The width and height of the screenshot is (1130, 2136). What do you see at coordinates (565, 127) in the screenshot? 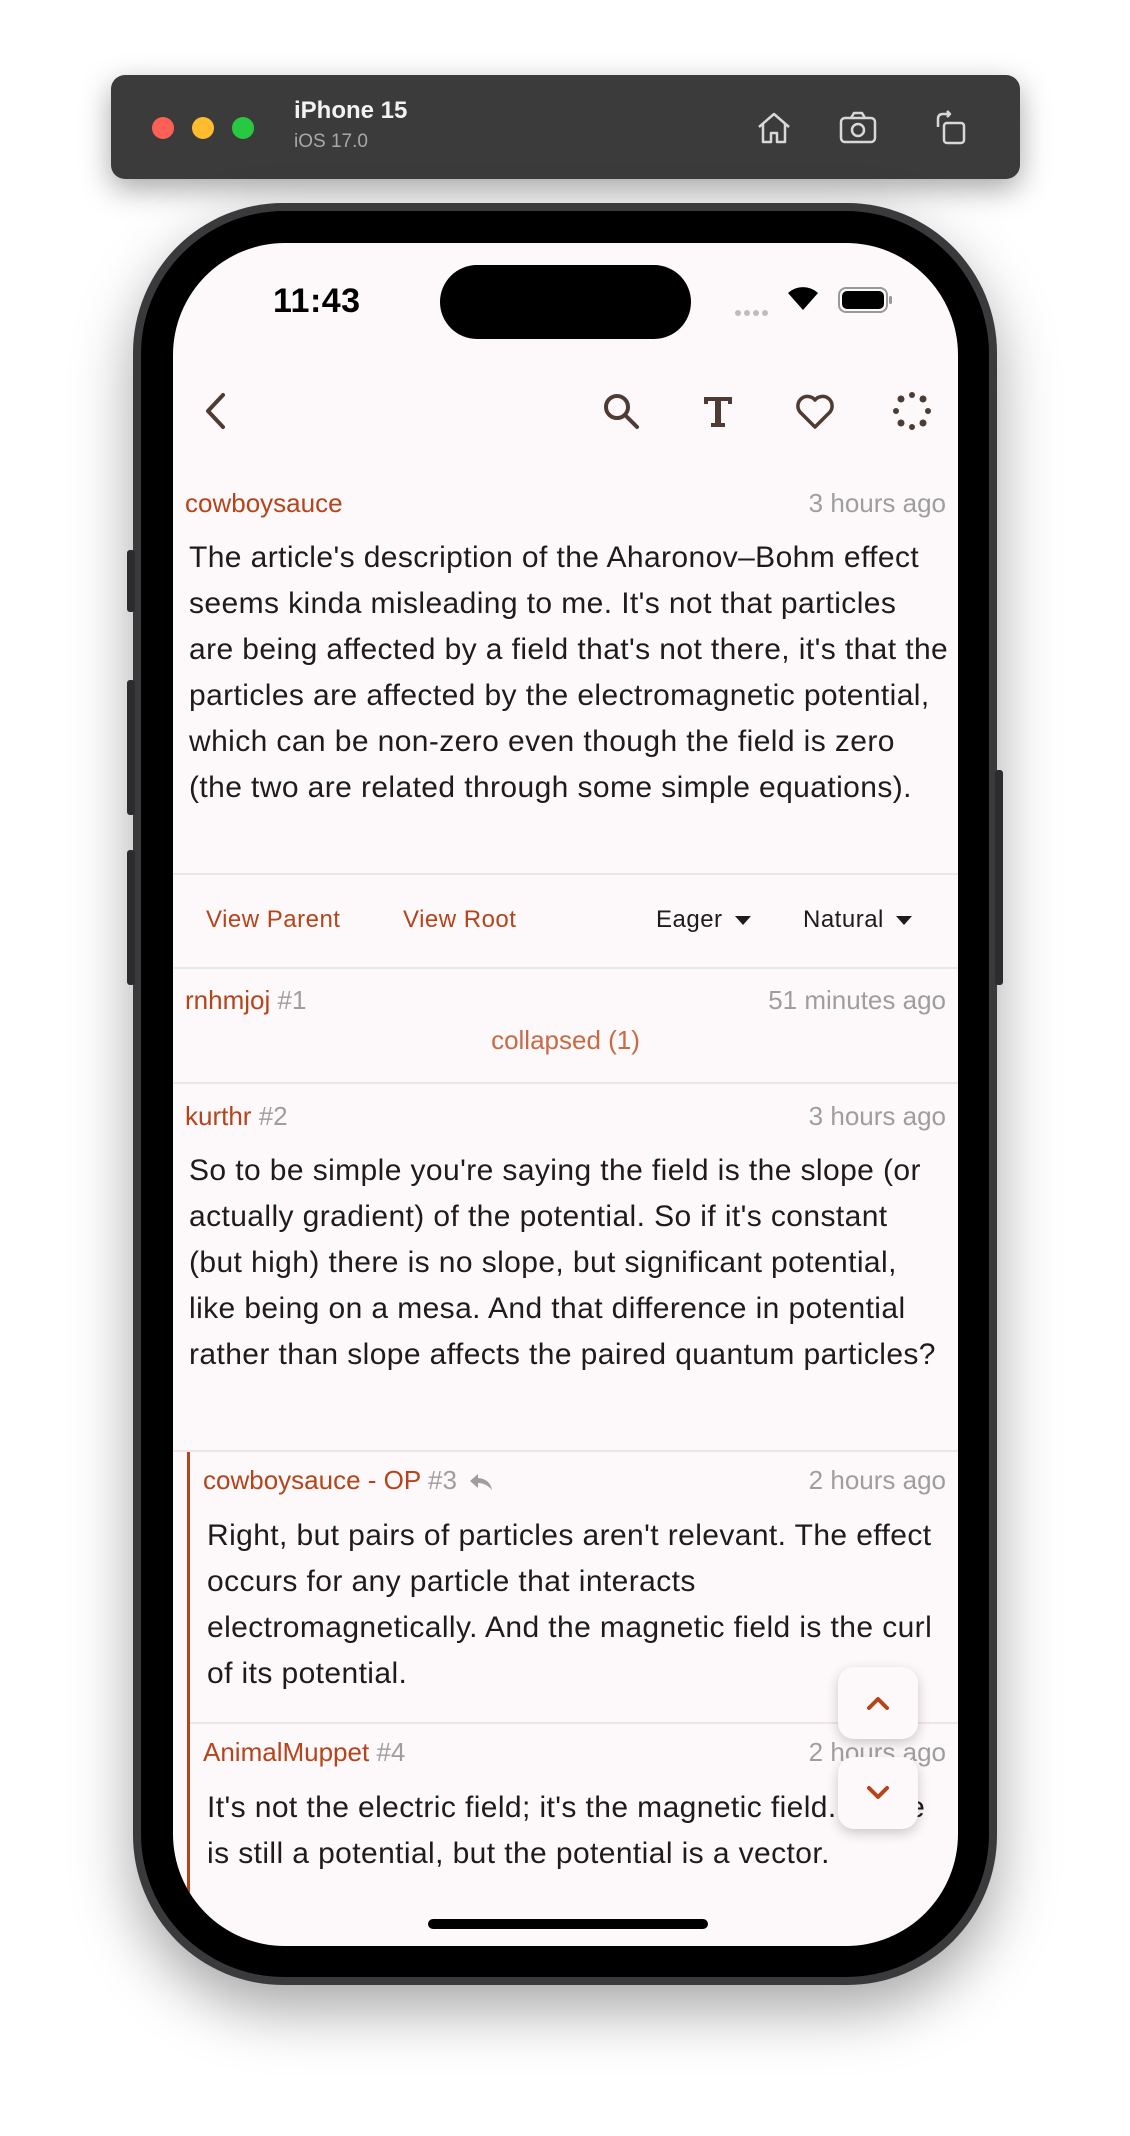
I see `simulator-toolbar: iPhone 15 iOS 17.0` at bounding box center [565, 127].